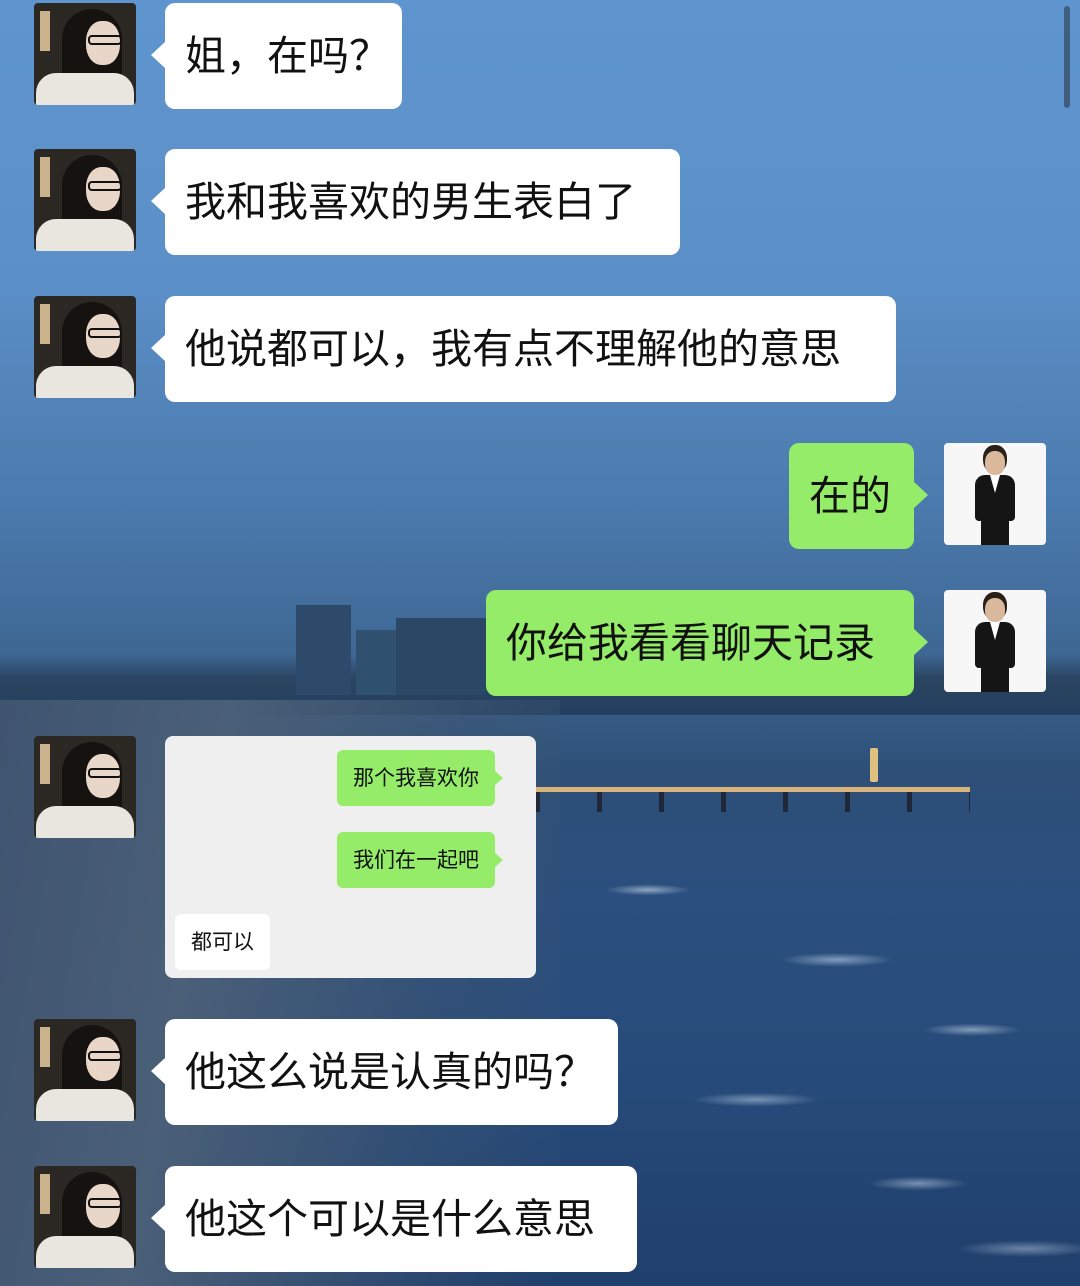 This screenshot has width=1080, height=1286. I want to click on message-bubble: 他这个可以是什么意思, so click(394, 1219).